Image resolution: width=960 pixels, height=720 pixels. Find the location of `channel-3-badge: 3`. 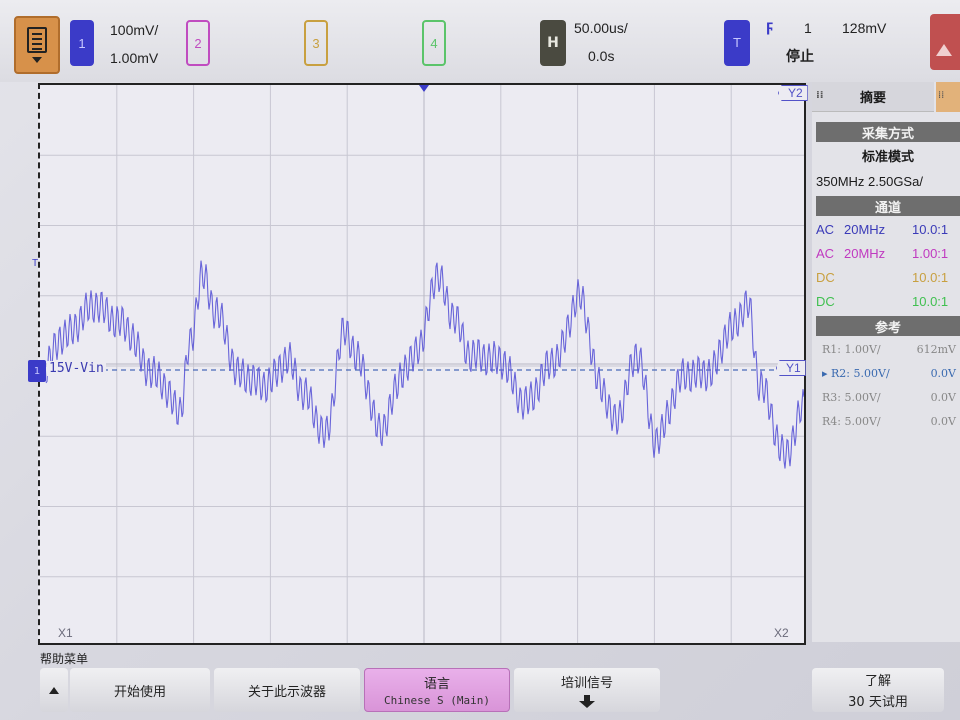

channel-3-badge: 3 is located at coordinates (316, 43).